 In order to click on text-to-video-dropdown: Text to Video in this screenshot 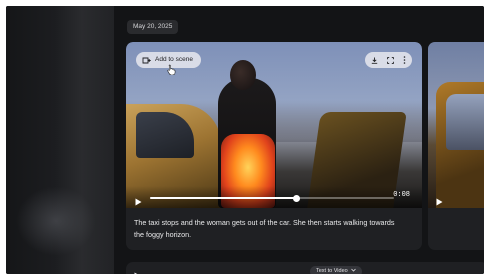, I will do `click(336, 270)`.